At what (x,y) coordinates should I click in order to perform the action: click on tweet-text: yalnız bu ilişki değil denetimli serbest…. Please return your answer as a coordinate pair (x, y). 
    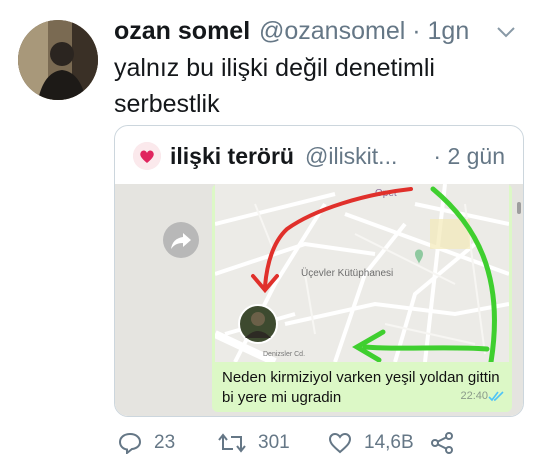
    Looking at the image, I should click on (274, 86).